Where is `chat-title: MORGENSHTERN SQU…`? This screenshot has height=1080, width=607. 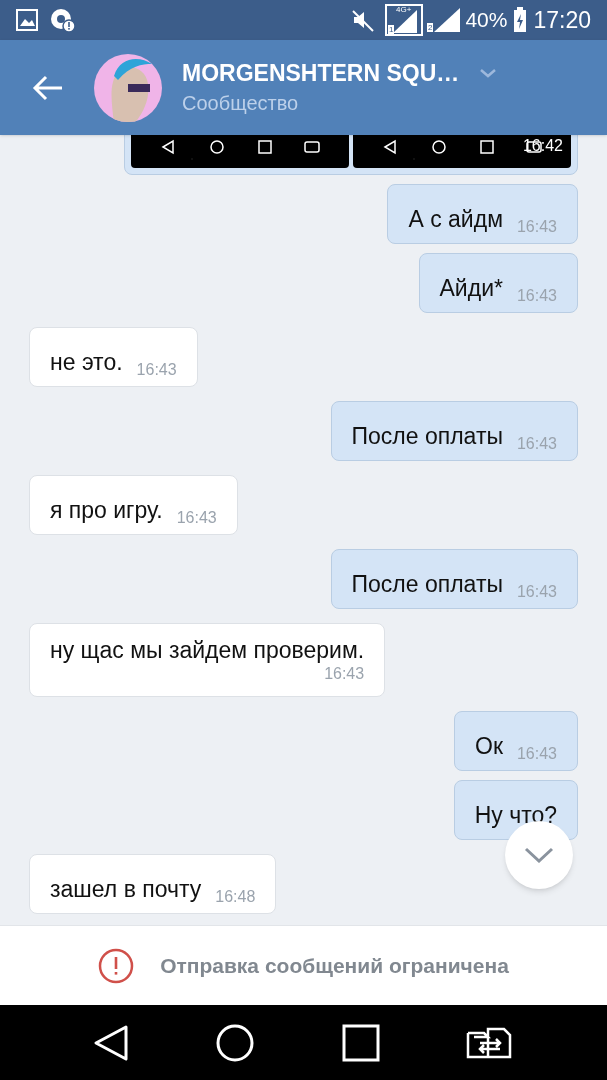
chat-title: MORGENSHTERN SQU… is located at coordinates (321, 72).